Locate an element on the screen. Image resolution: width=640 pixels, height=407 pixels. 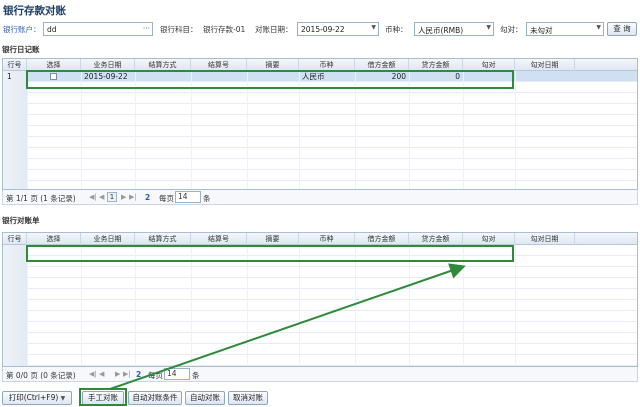
statement-per-page-input: 14 is located at coordinates (177, 374).